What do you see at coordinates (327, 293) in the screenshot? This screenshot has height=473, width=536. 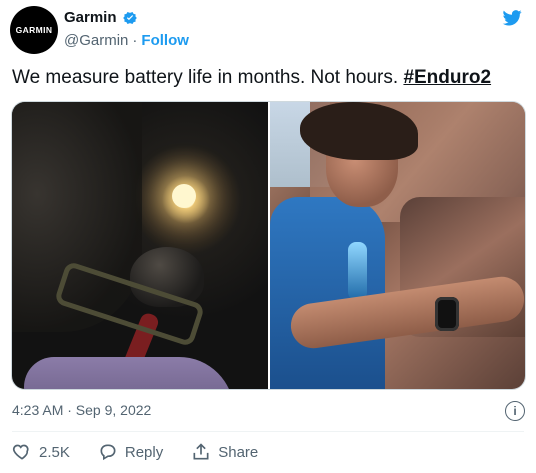 I see `runner-vest` at bounding box center [327, 293].